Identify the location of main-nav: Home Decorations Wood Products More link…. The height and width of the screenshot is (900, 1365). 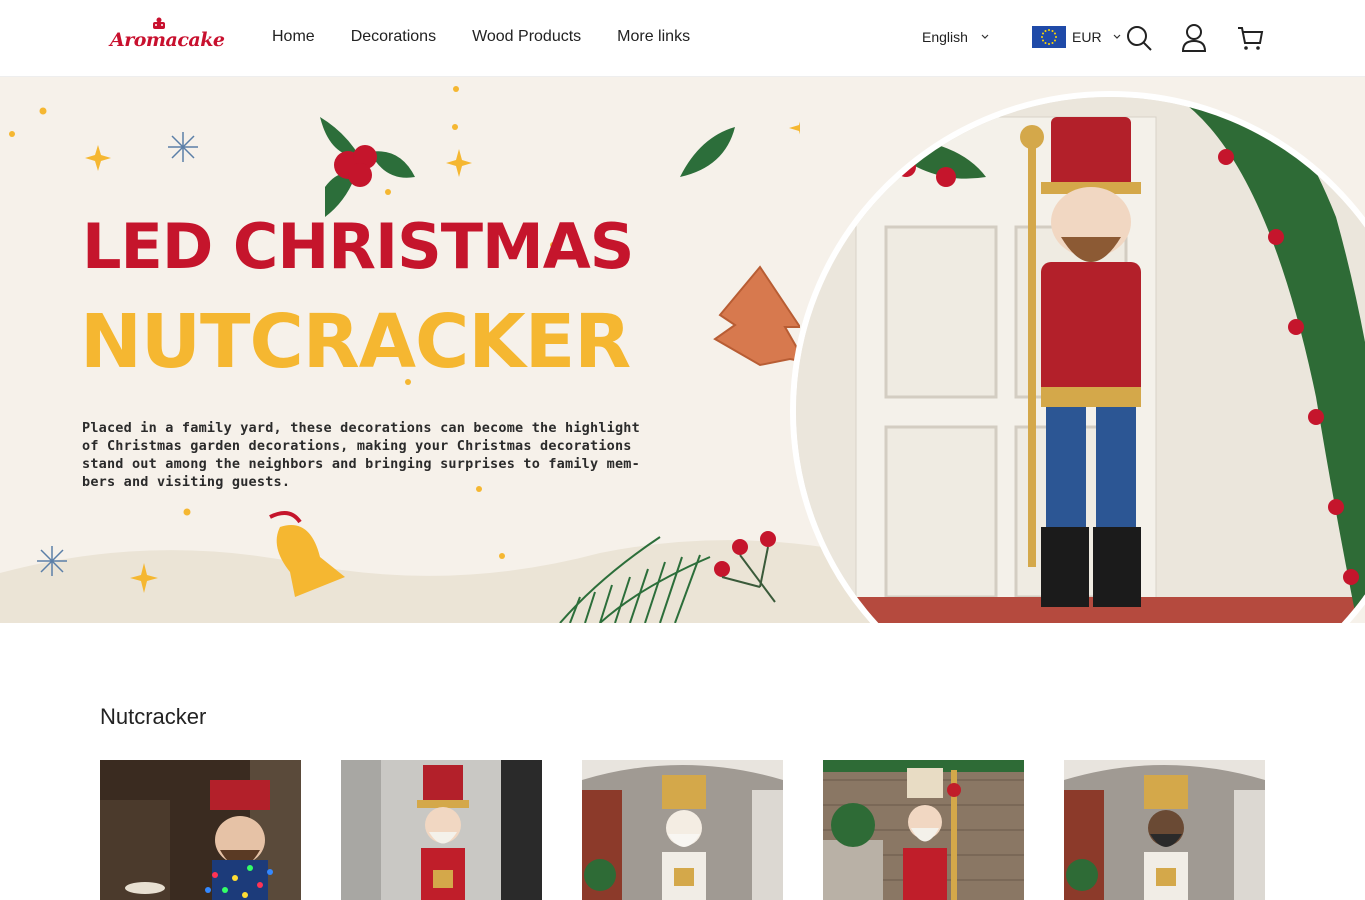
(499, 37).